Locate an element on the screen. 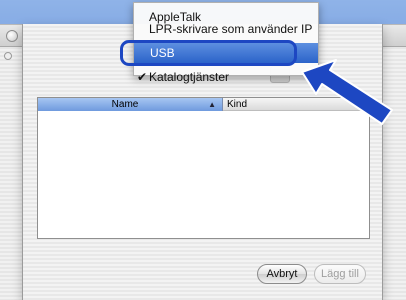 The height and width of the screenshot is (300, 406). menu-item-katalogtjanster: ✔ Katalogtjänster is located at coordinates (226, 77).